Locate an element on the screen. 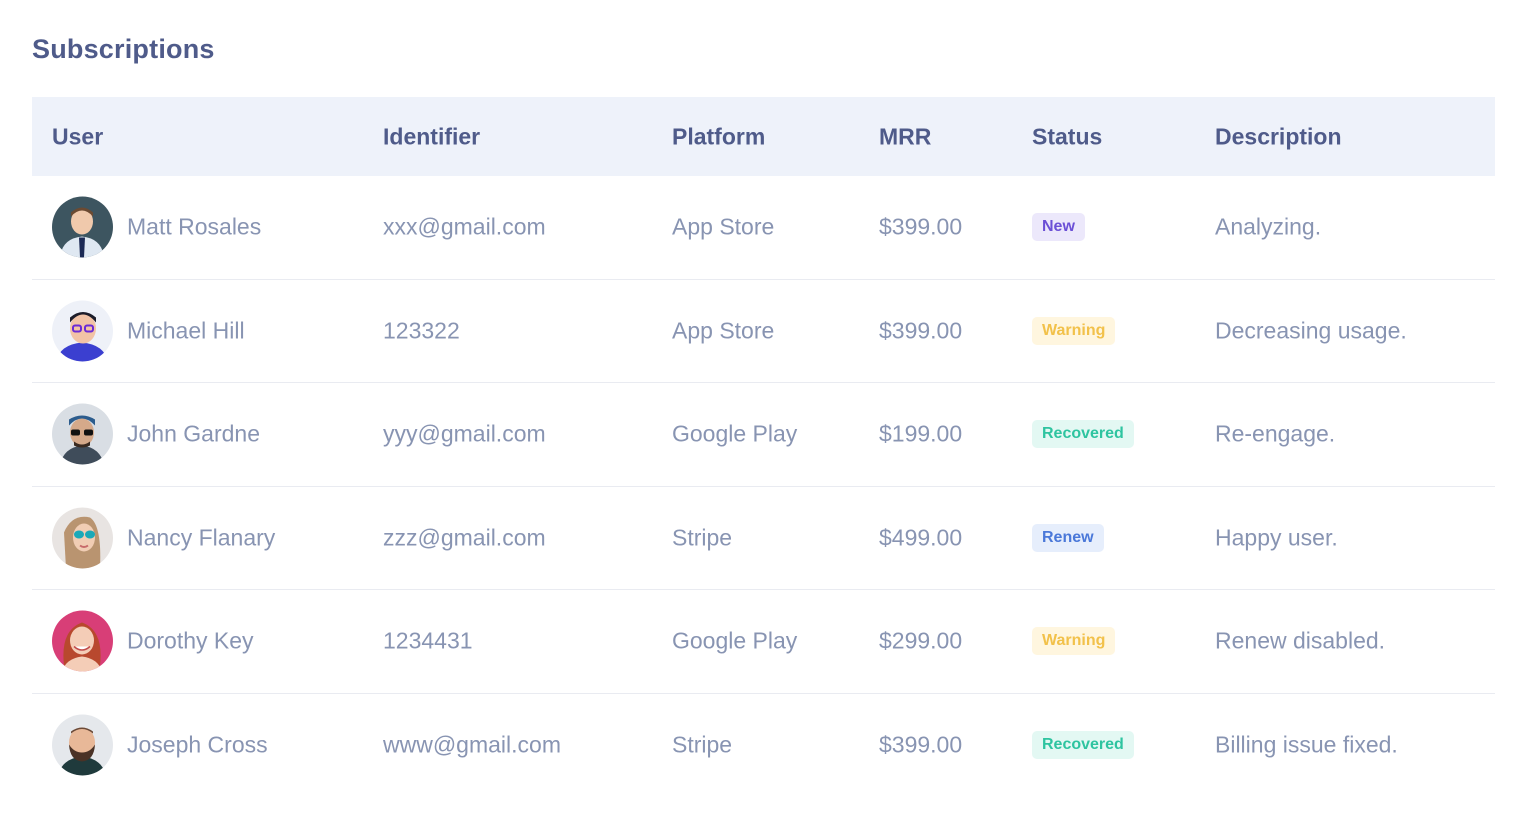 The height and width of the screenshot is (834, 1524). status-cell: Renew is located at coordinates (1068, 537).